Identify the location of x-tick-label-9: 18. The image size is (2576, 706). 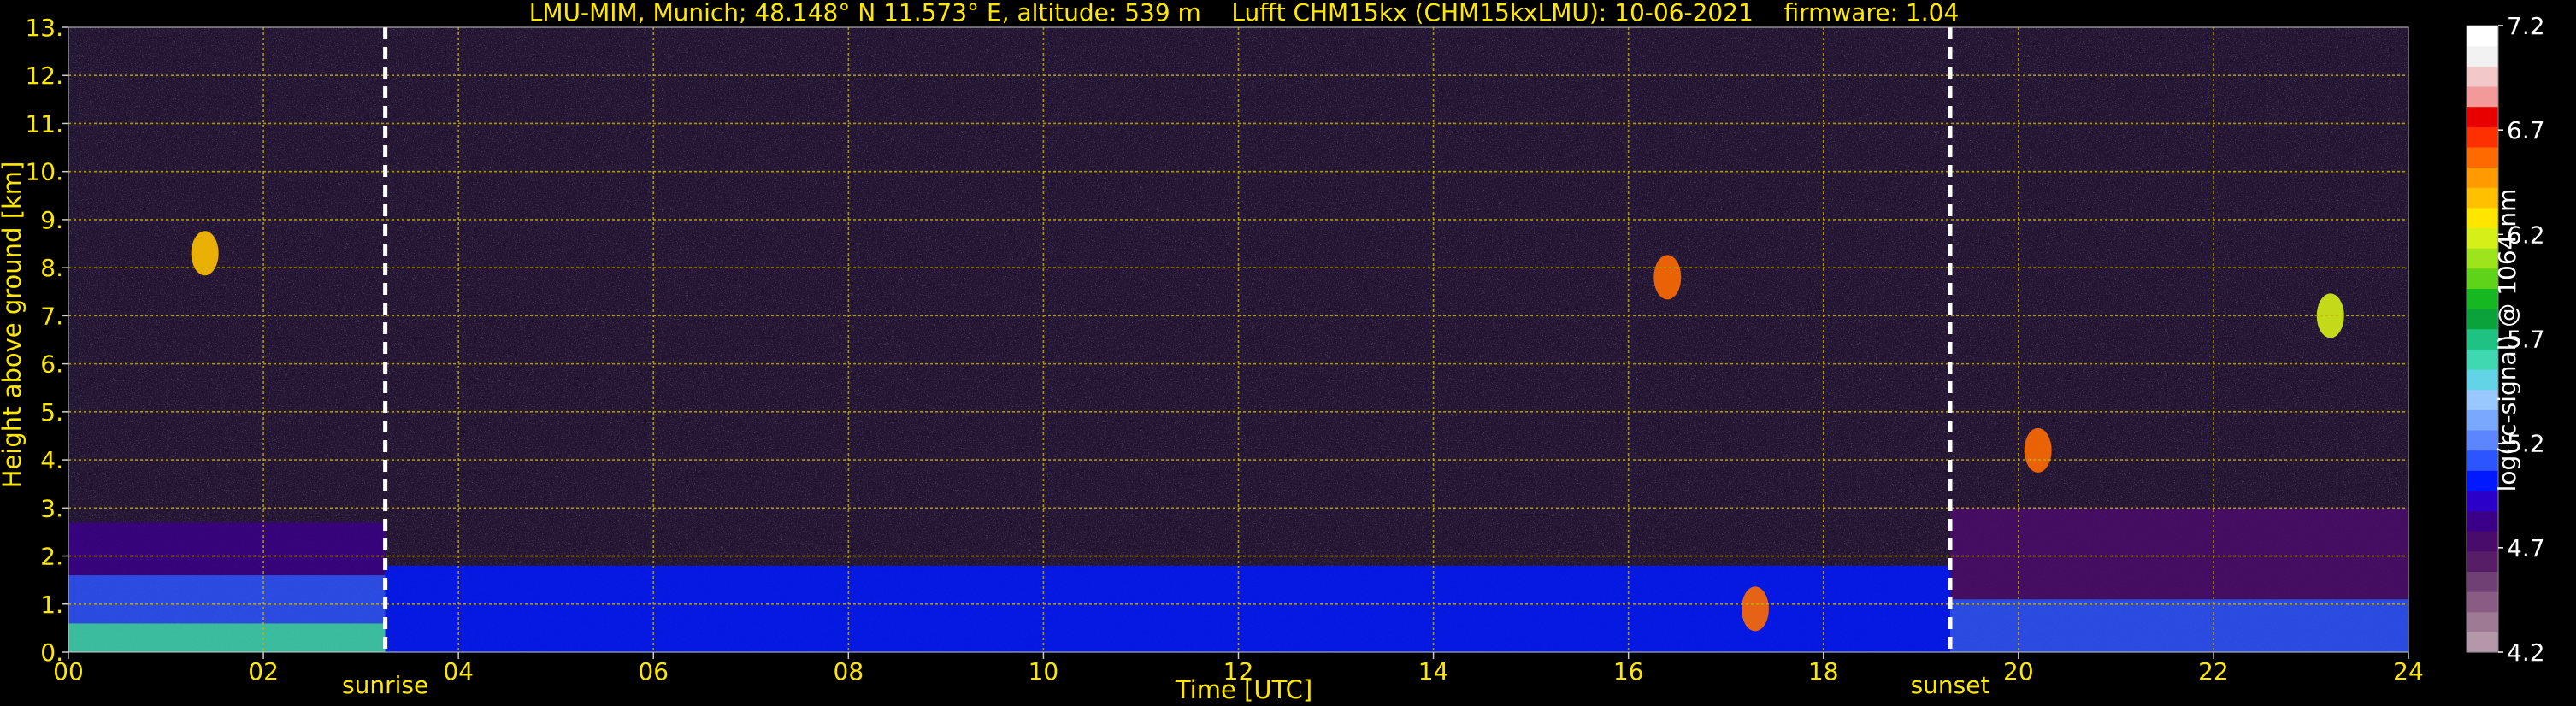
(1823, 671).